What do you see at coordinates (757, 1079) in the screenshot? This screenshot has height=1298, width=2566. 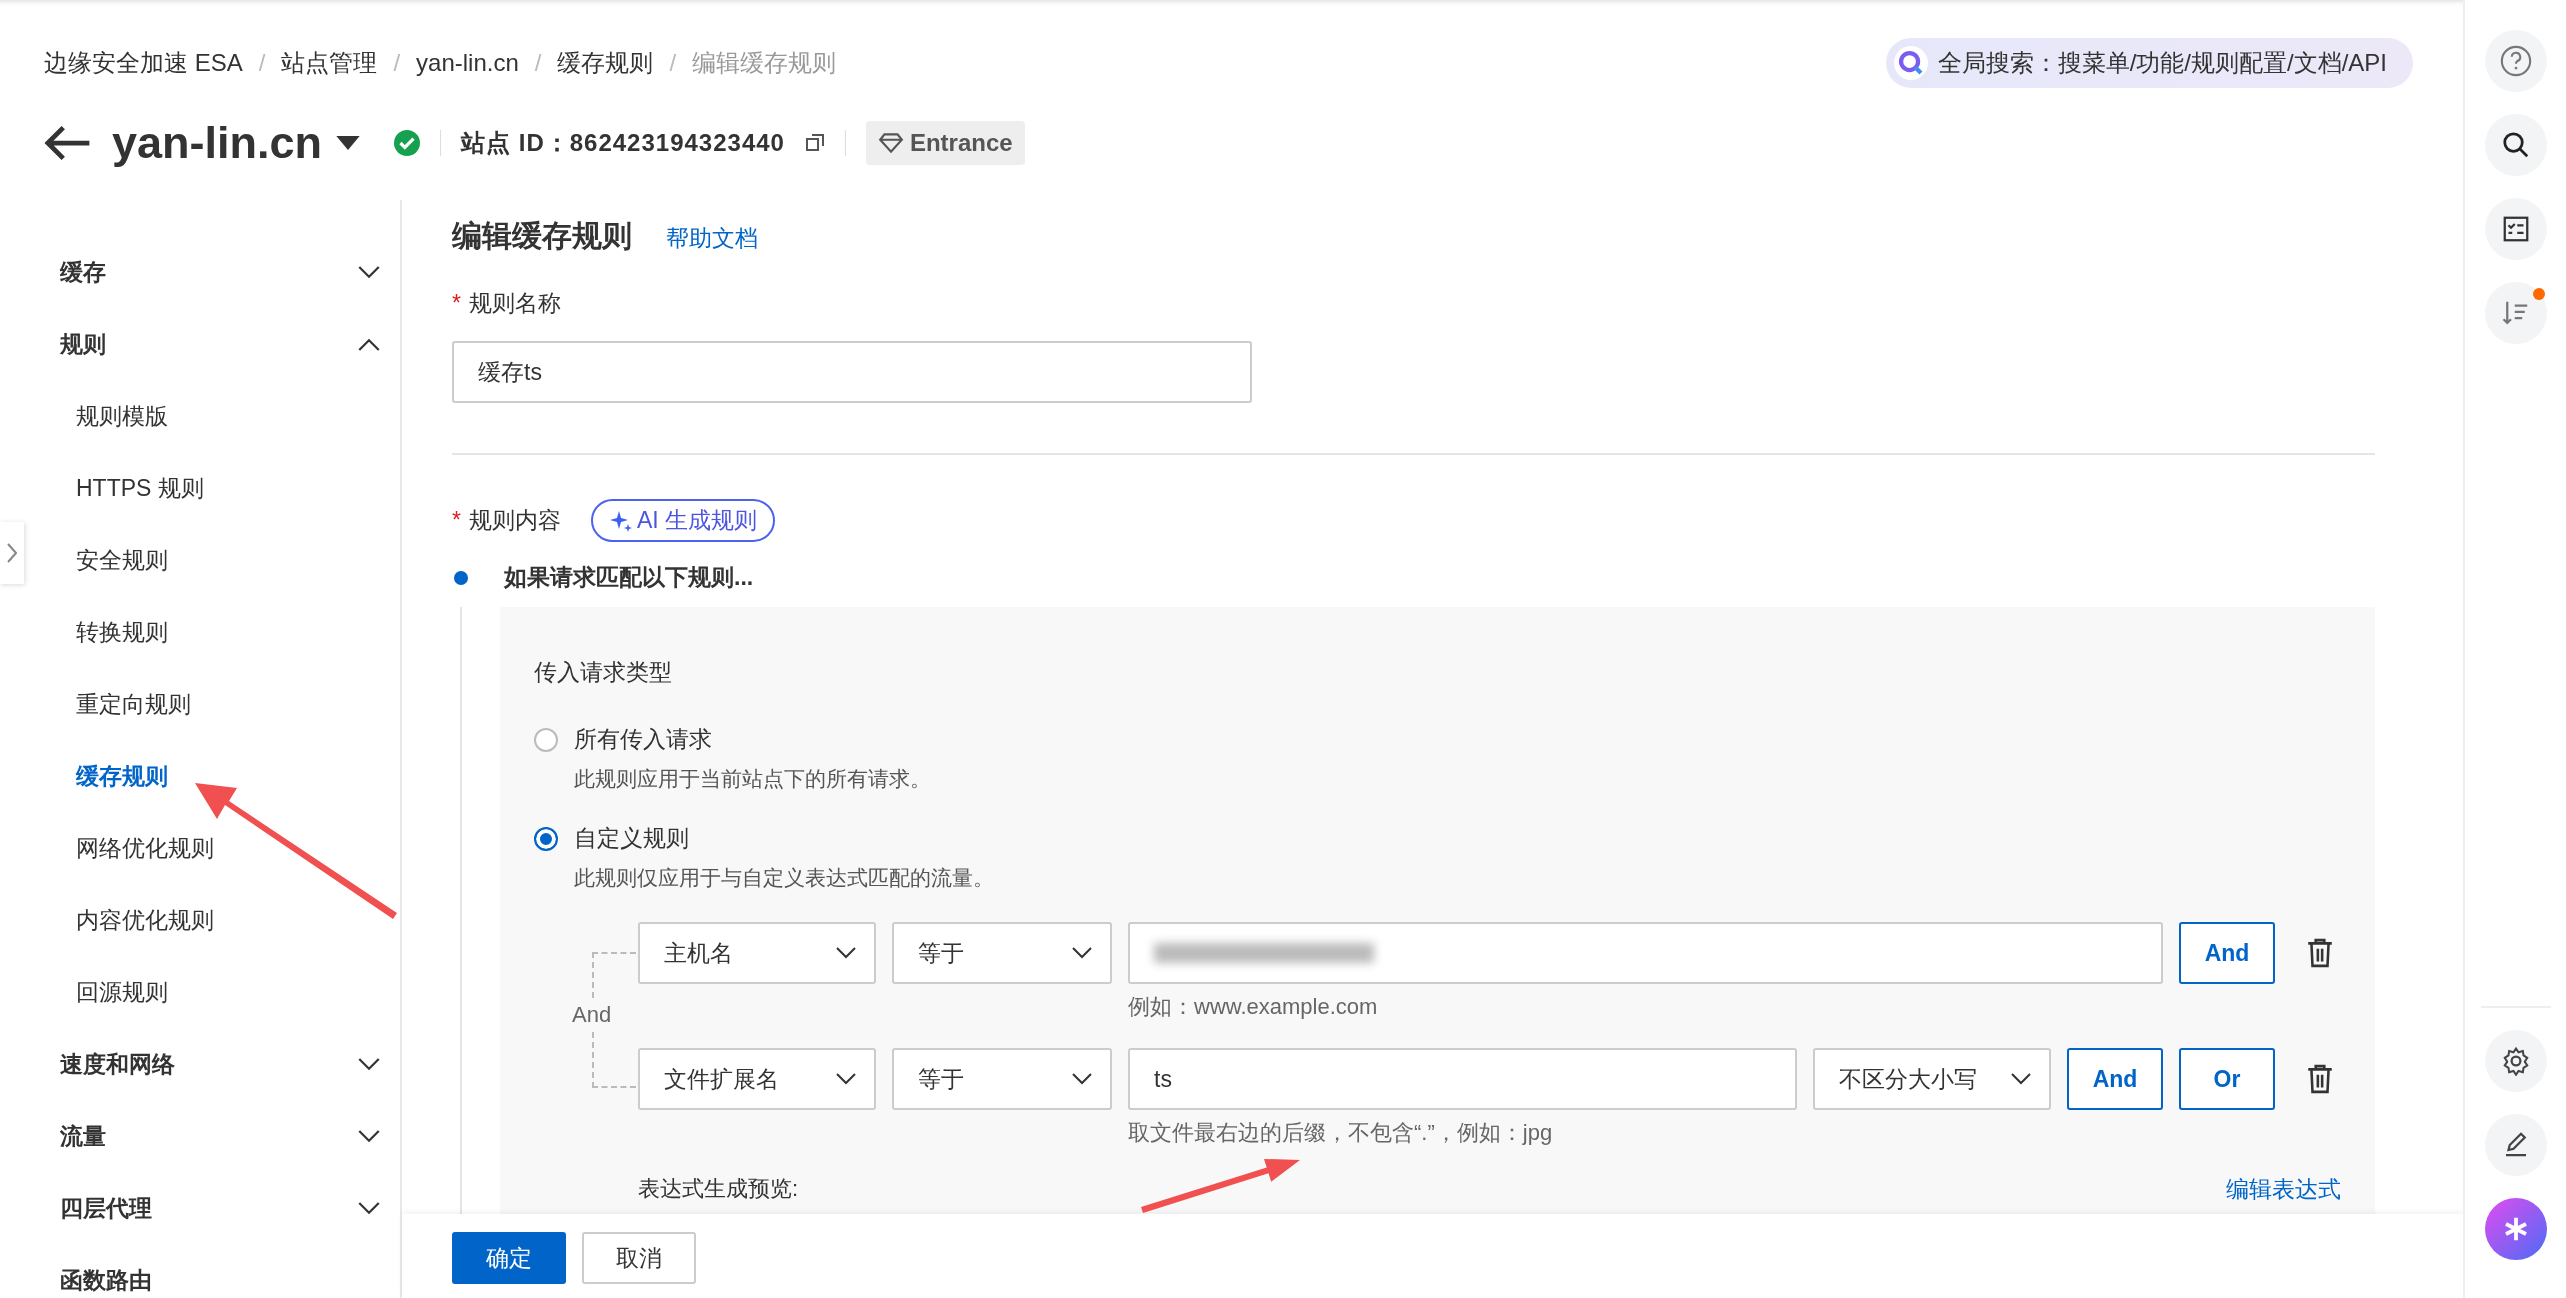 I see `field-select: 文件扩展名` at bounding box center [757, 1079].